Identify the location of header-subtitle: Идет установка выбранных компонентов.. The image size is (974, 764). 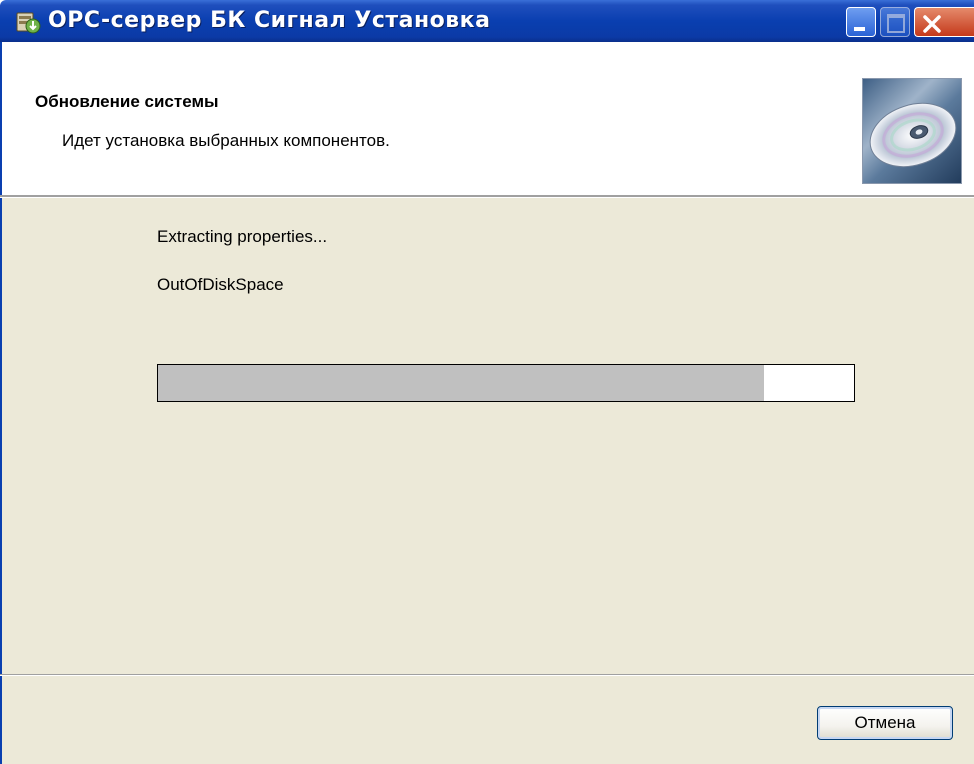
(226, 140).